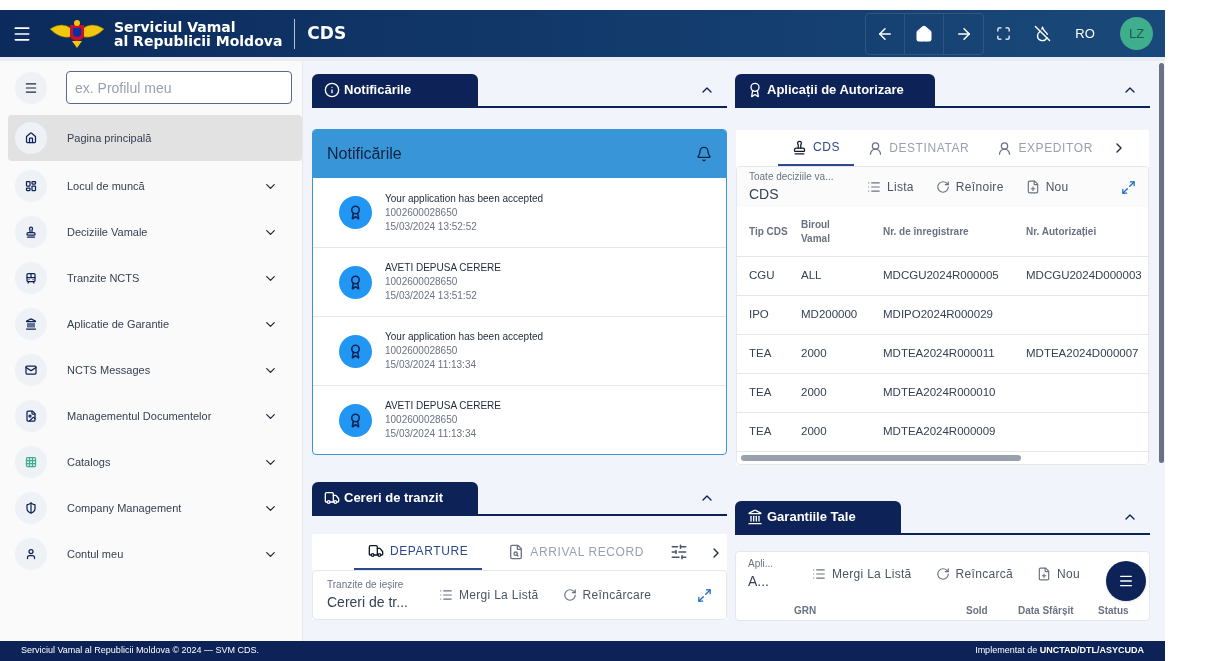  Describe the element at coordinates (431, 296) in the screenshot. I see `notification-time: 15/03/2024 13:51:52` at that location.